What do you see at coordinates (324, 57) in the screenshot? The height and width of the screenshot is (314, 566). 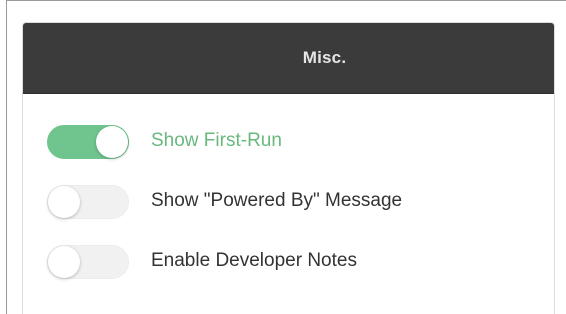 I see `panel-title: Misc.` at bounding box center [324, 57].